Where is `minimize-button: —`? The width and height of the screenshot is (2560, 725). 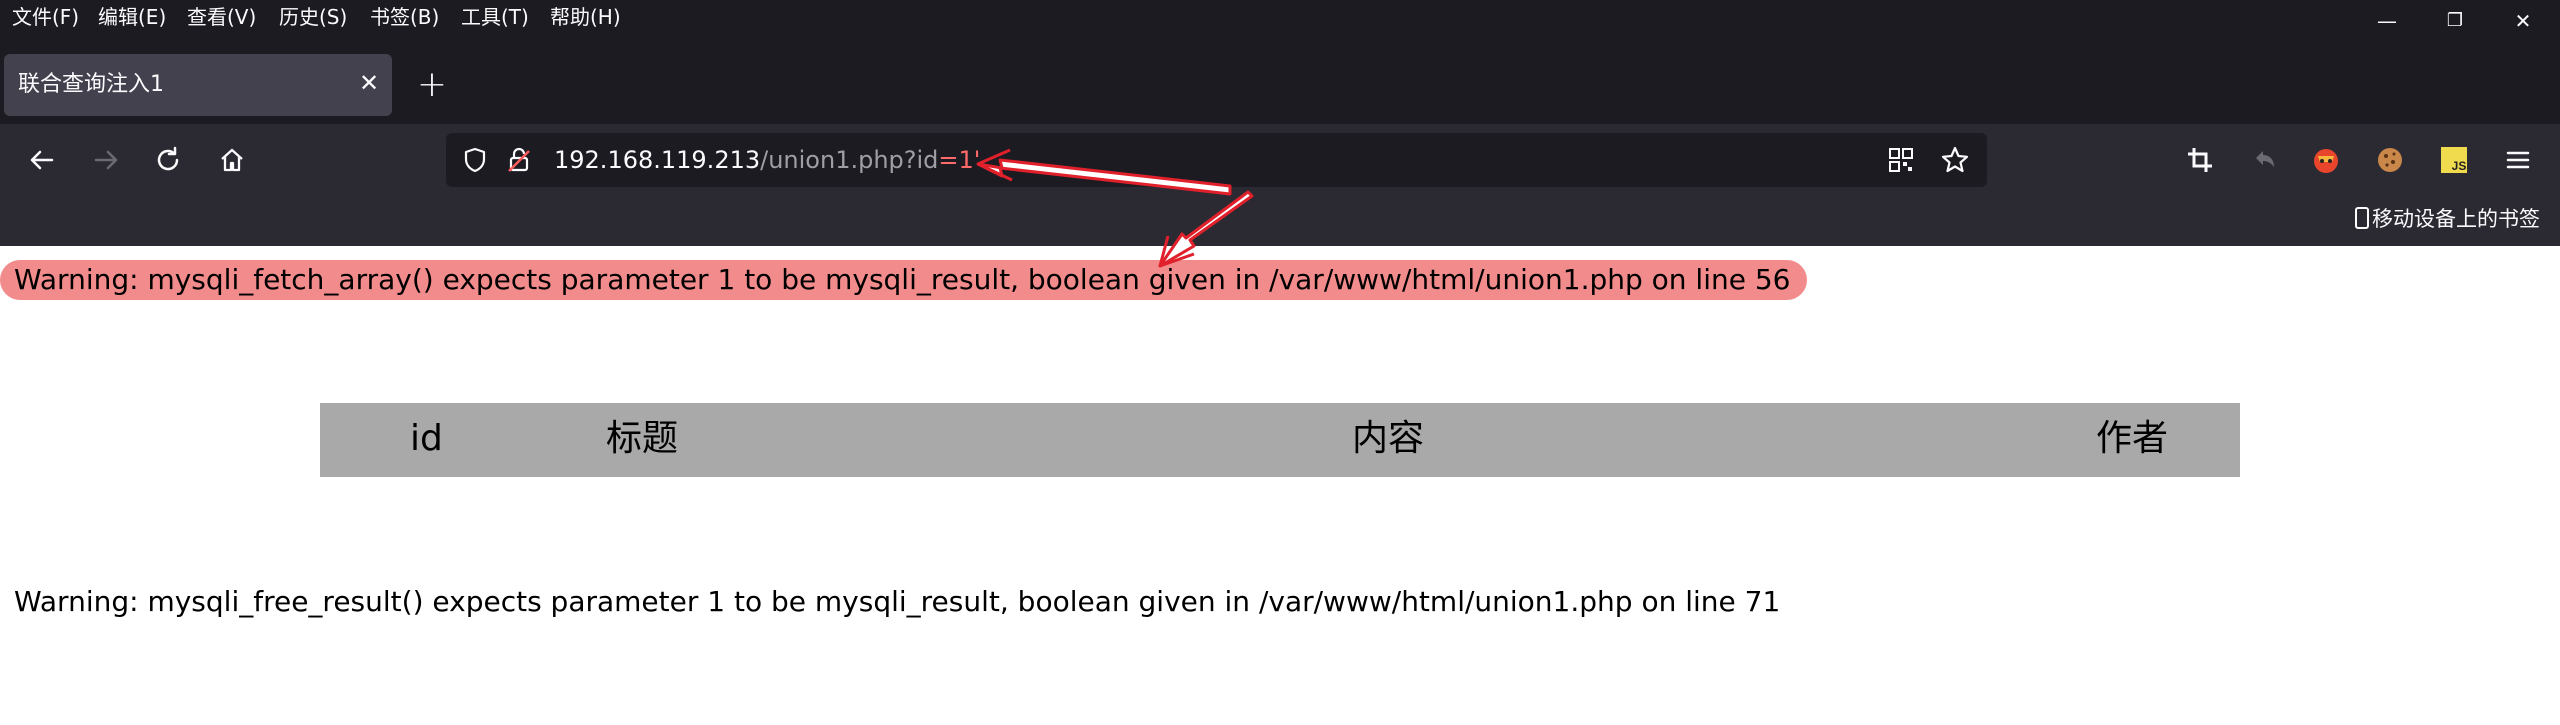 minimize-button: — is located at coordinates (2387, 21).